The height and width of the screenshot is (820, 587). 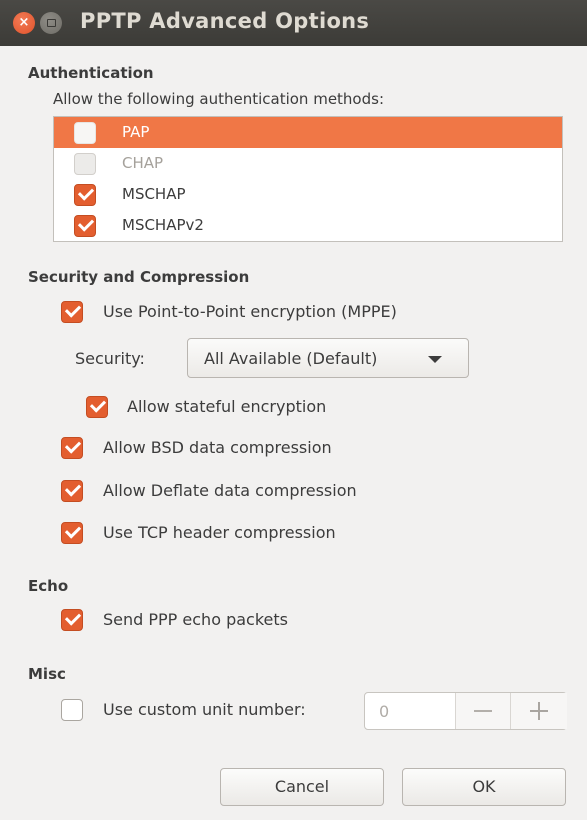 What do you see at coordinates (483, 711) in the screenshot?
I see `minus-icon` at bounding box center [483, 711].